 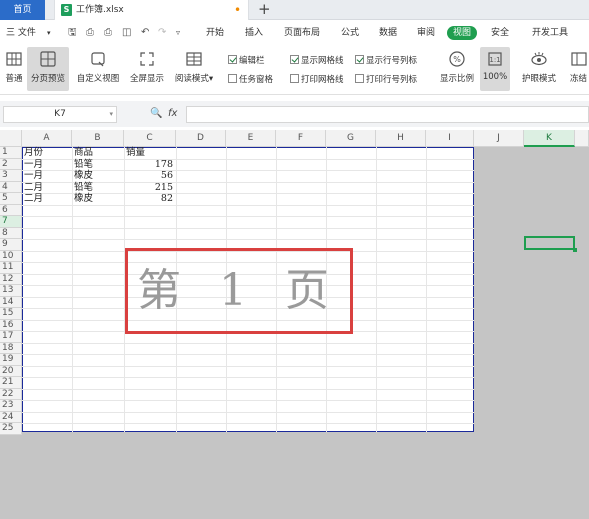 I want to click on menu-start: 开始, so click(x=215, y=33).